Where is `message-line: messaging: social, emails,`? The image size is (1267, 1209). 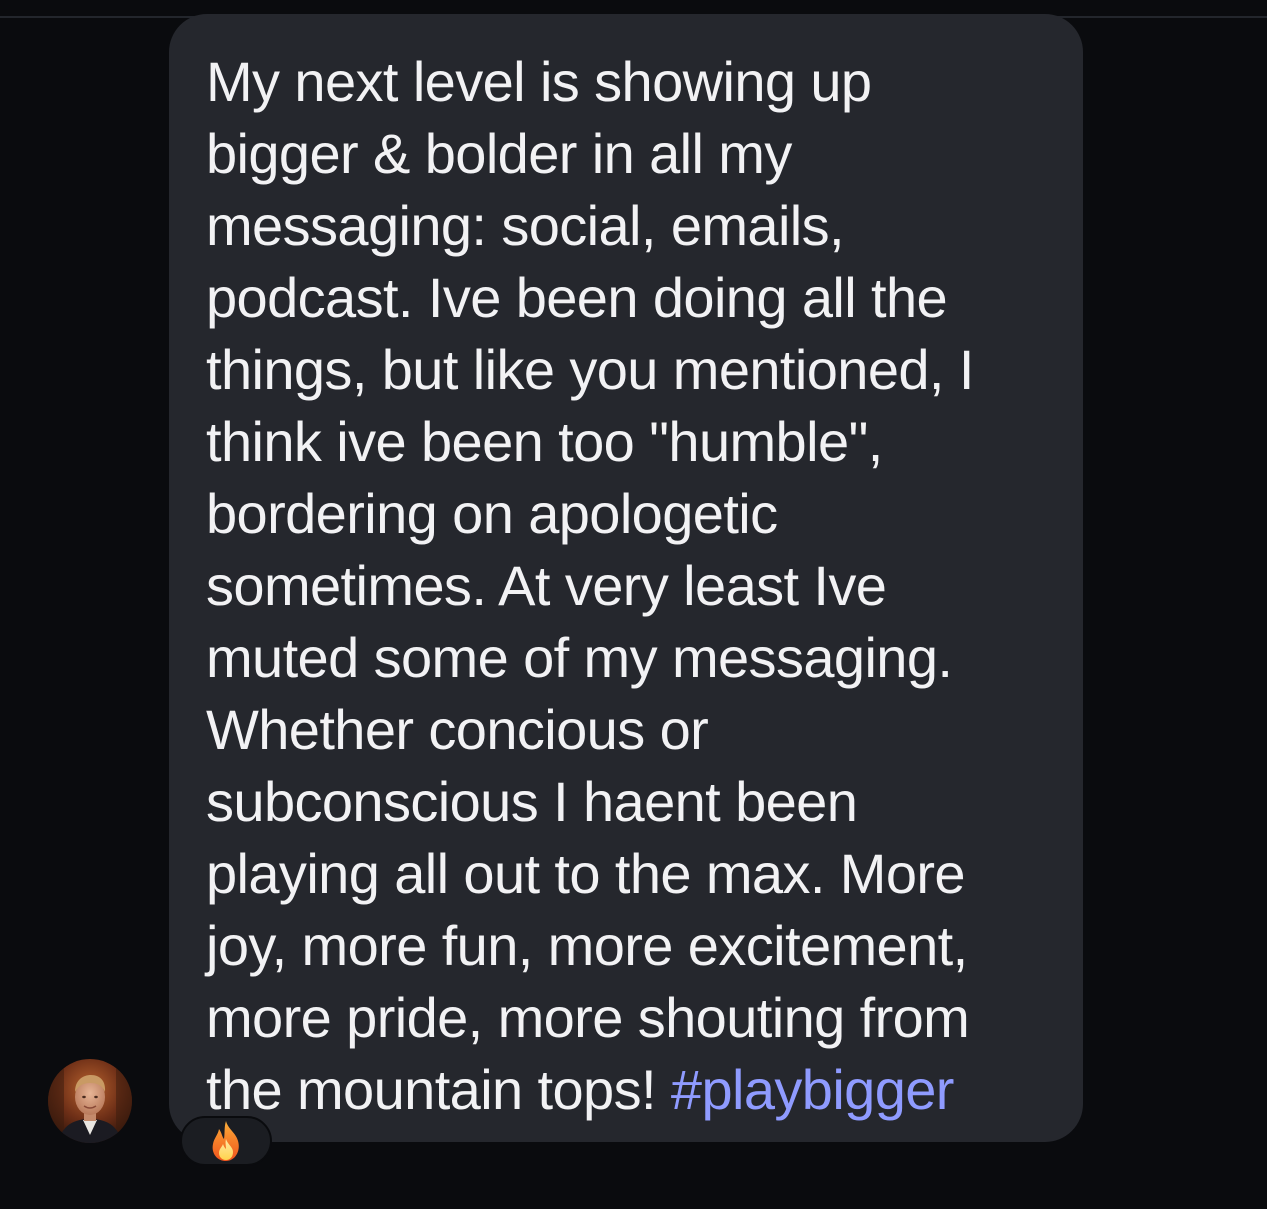
message-line: messaging: social, emails, is located at coordinates (525, 225).